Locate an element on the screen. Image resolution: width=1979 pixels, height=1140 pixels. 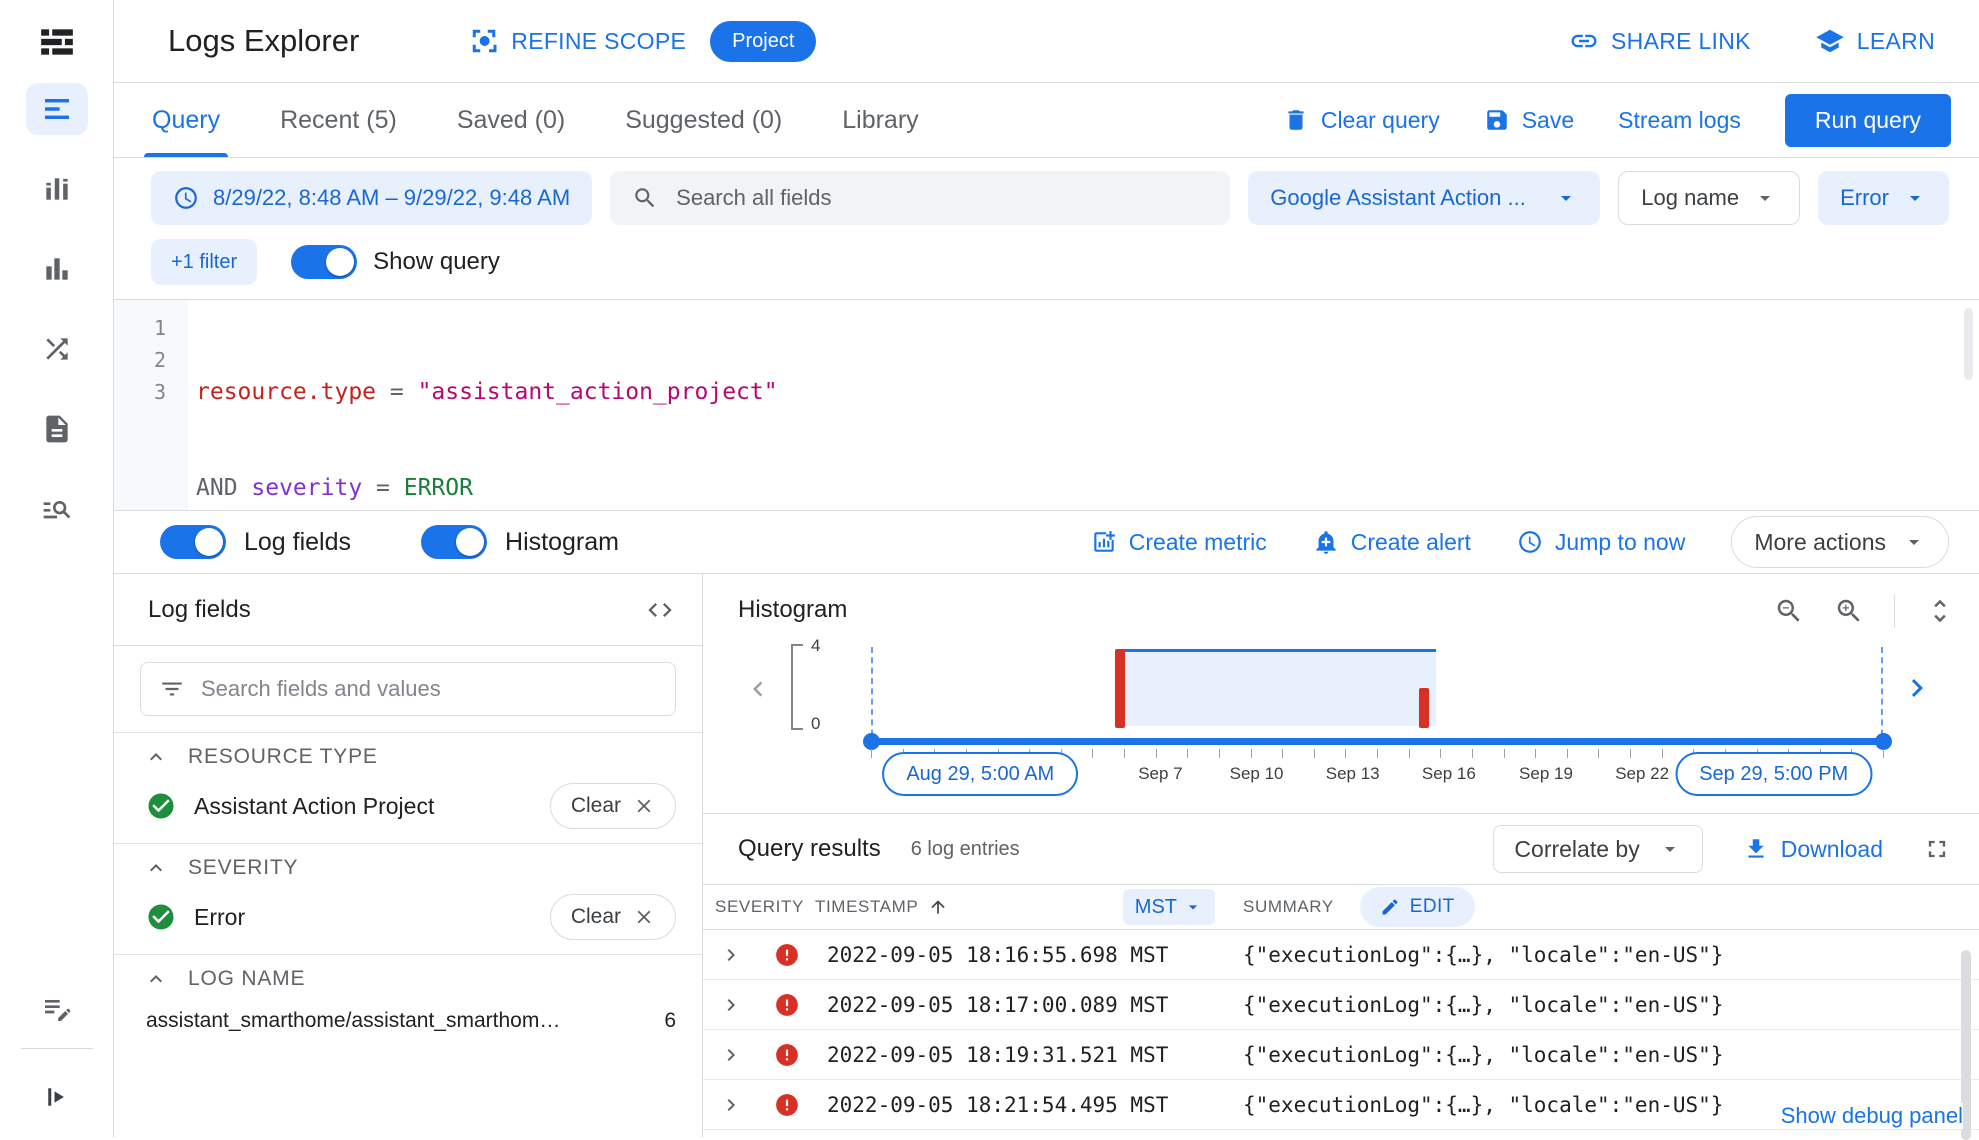
nav-logs-dashboard is located at coordinates (57, 189).